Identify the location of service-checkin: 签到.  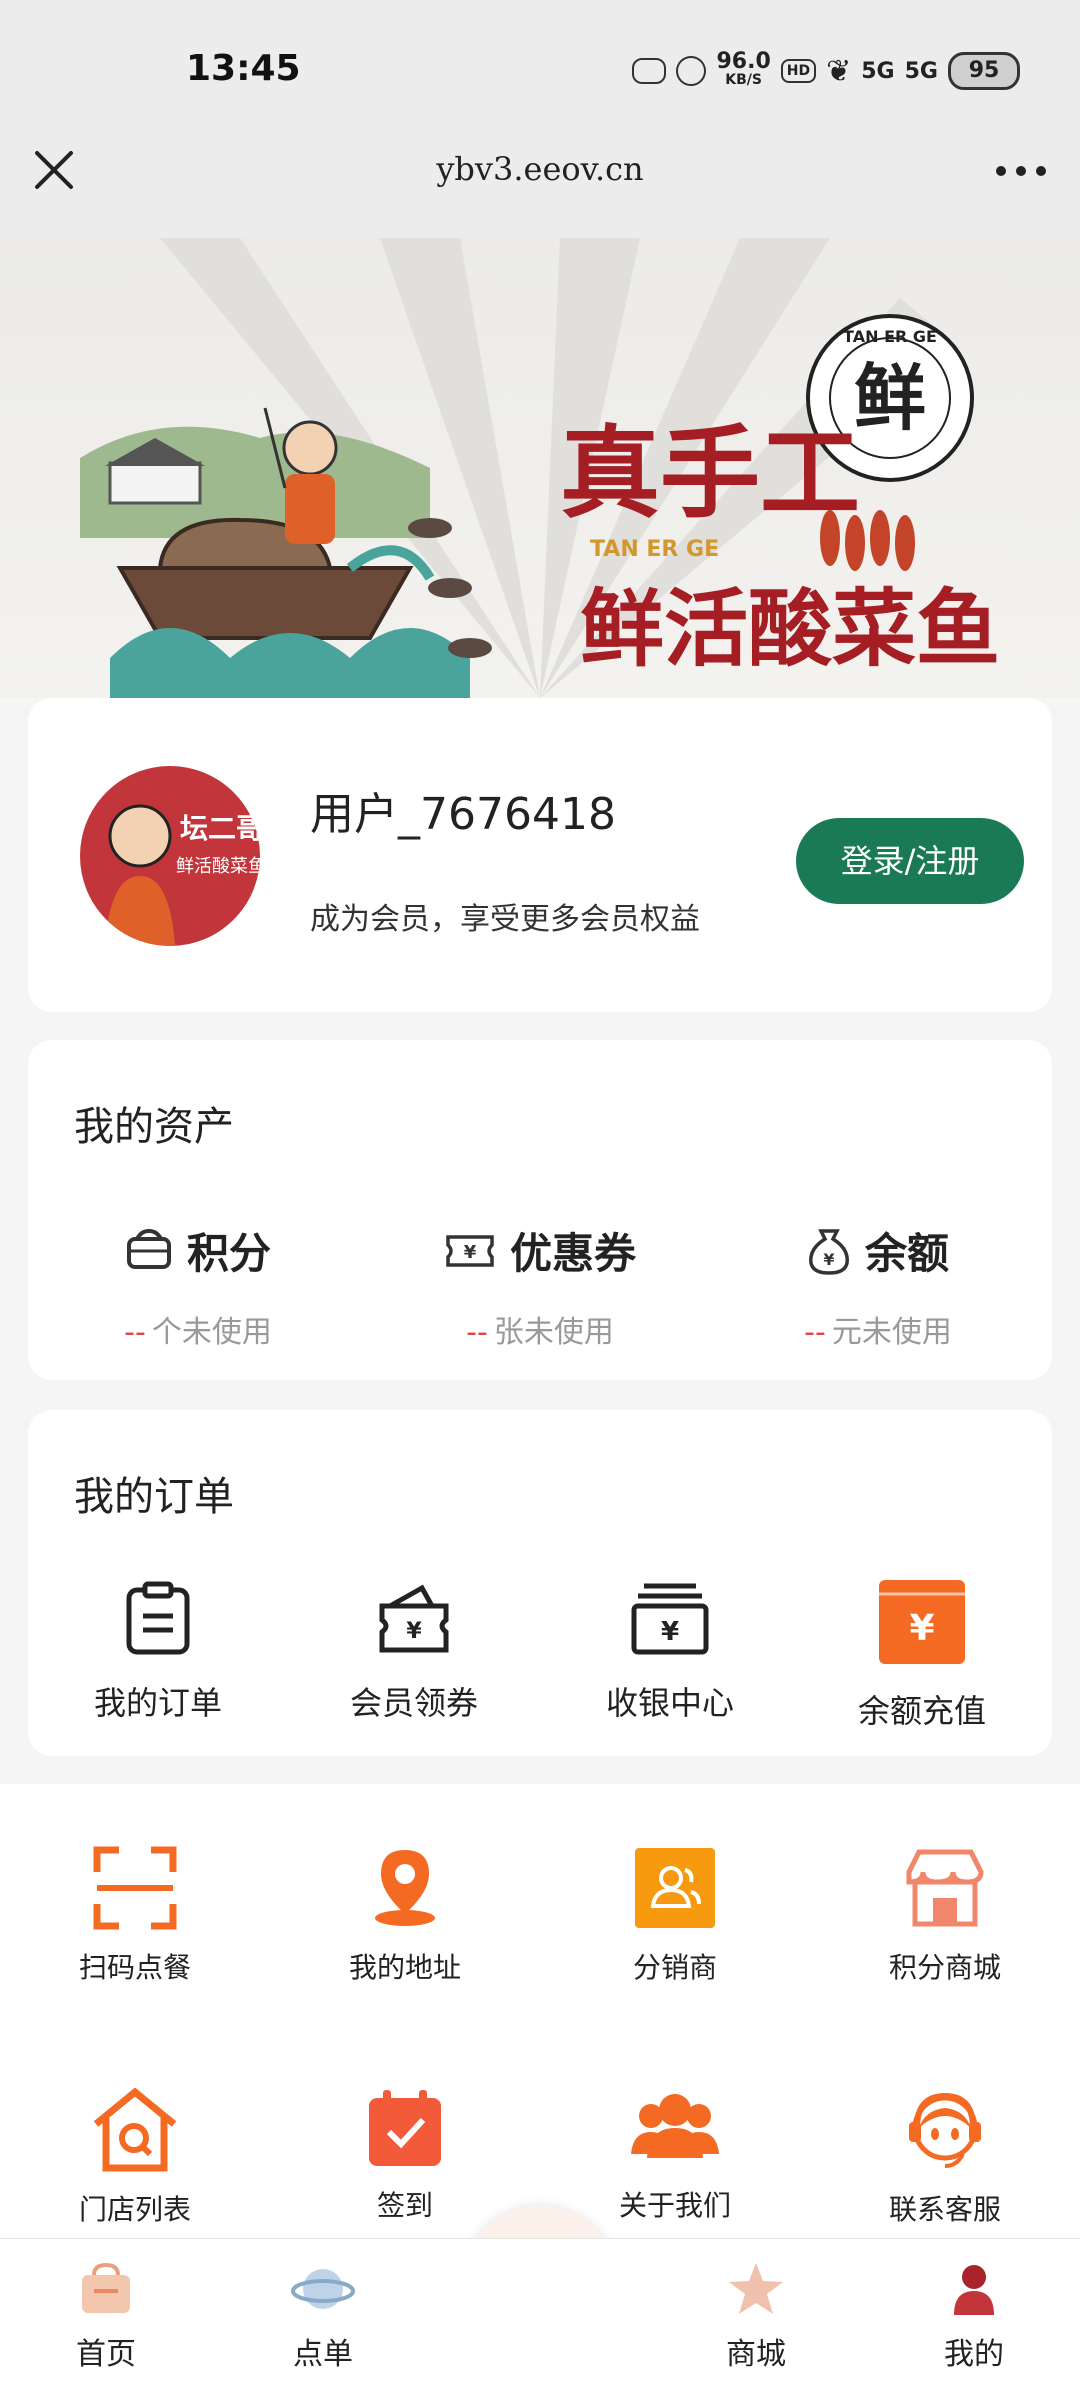
(405, 2156).